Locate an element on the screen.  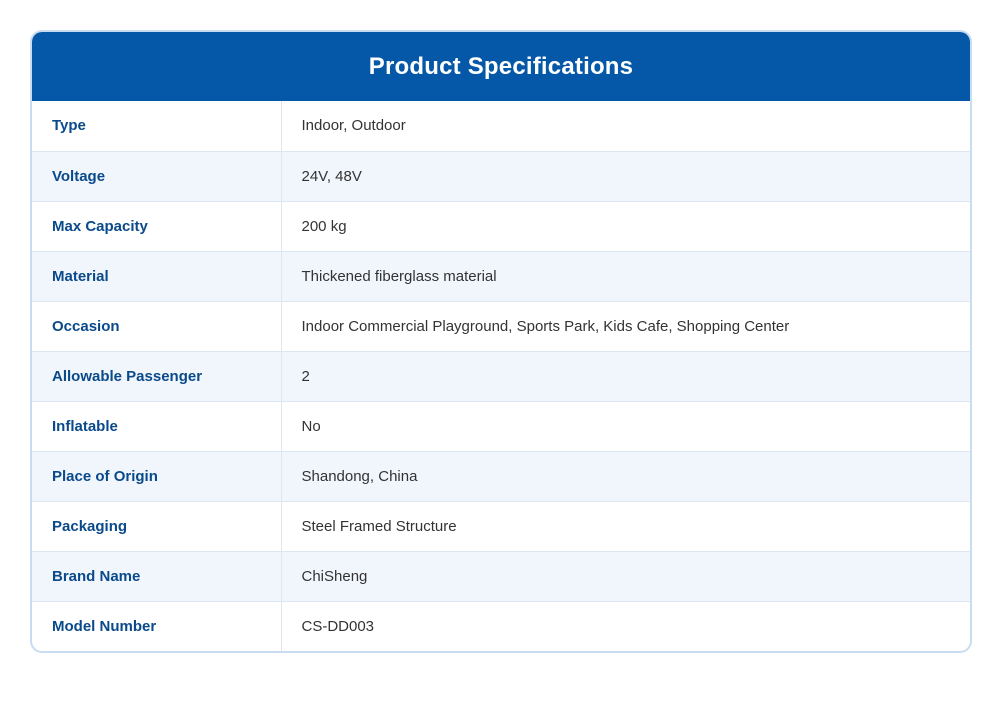
table-row: Voltage 24V, 48V is located at coordinates (501, 175).